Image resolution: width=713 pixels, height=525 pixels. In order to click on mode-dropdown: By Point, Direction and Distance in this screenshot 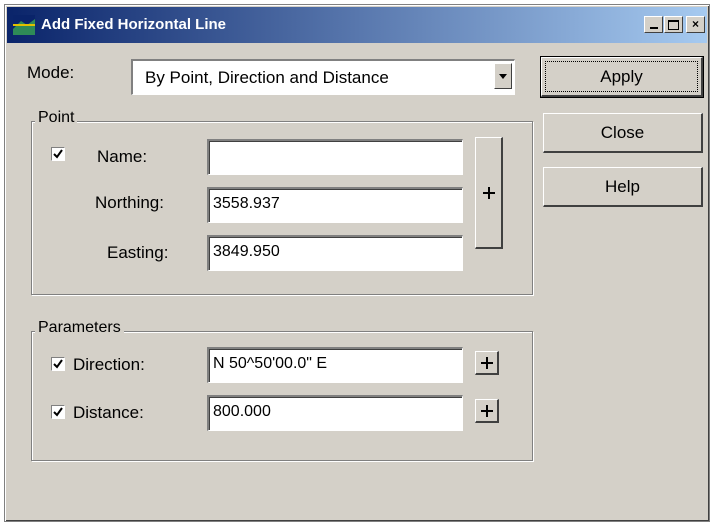, I will do `click(323, 77)`.